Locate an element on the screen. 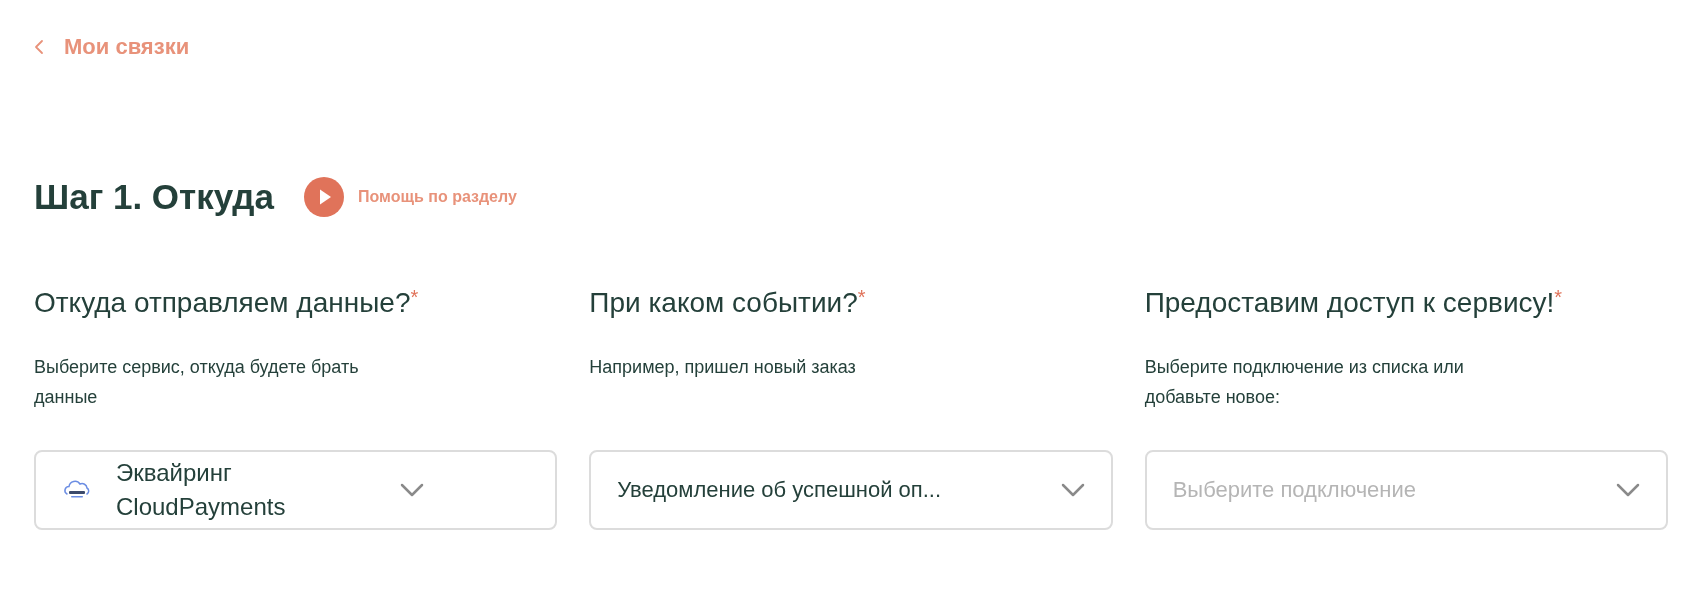 The height and width of the screenshot is (596, 1702). hint-text: Выберите сервис, откуда будете брать данные is located at coordinates (197, 382).